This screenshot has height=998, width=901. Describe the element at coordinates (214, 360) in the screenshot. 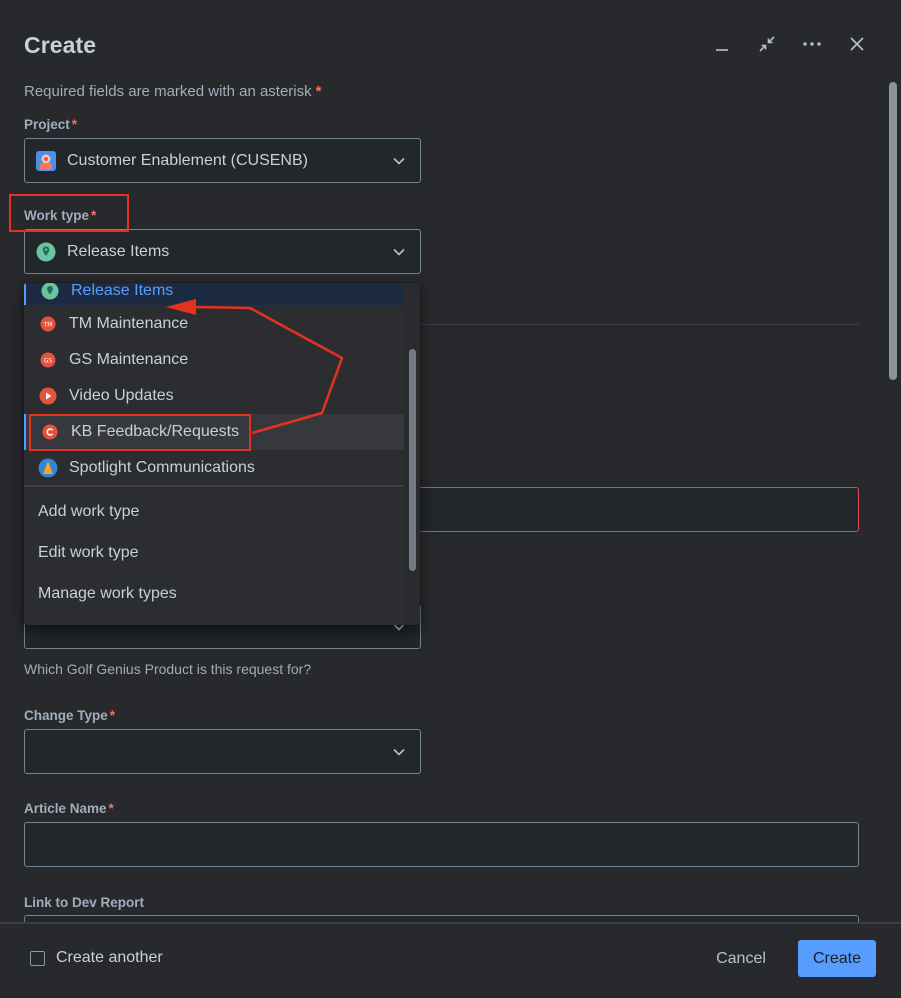

I see `work-type-option-gs-maintenance: GS GS Maintenance` at that location.